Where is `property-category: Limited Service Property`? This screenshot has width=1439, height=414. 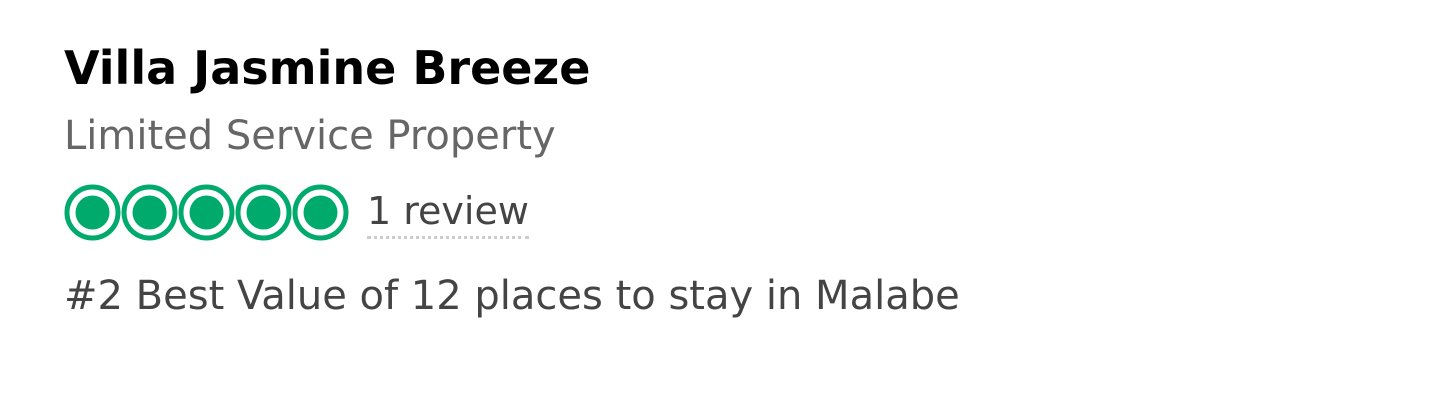 property-category: Limited Service Property is located at coordinates (310, 136).